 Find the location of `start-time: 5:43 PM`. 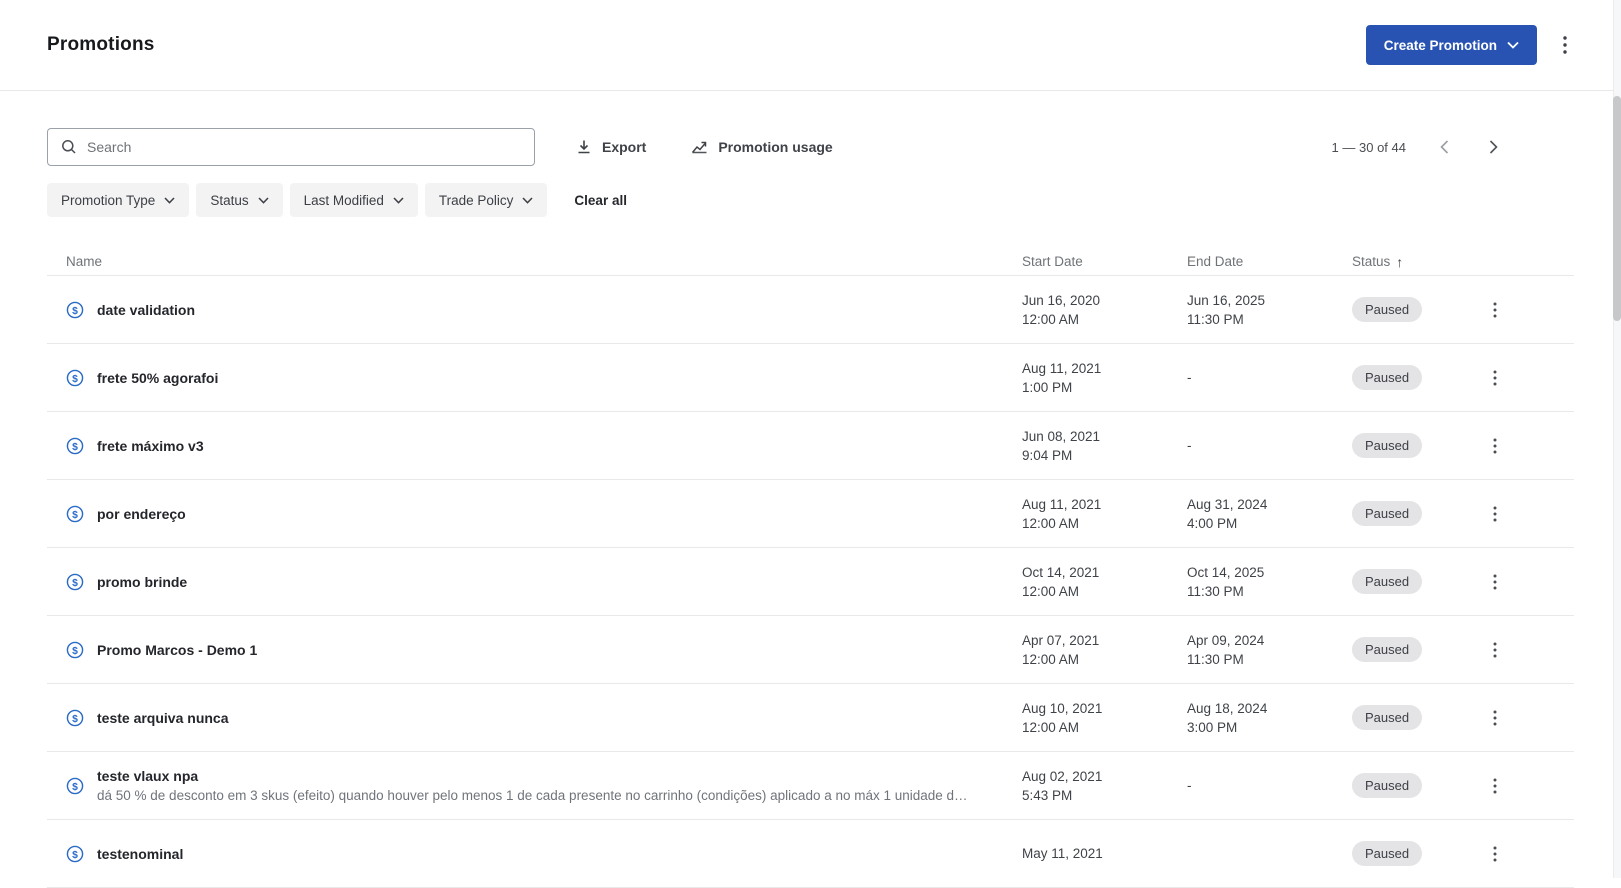

start-time: 5:43 PM is located at coordinates (1047, 795).